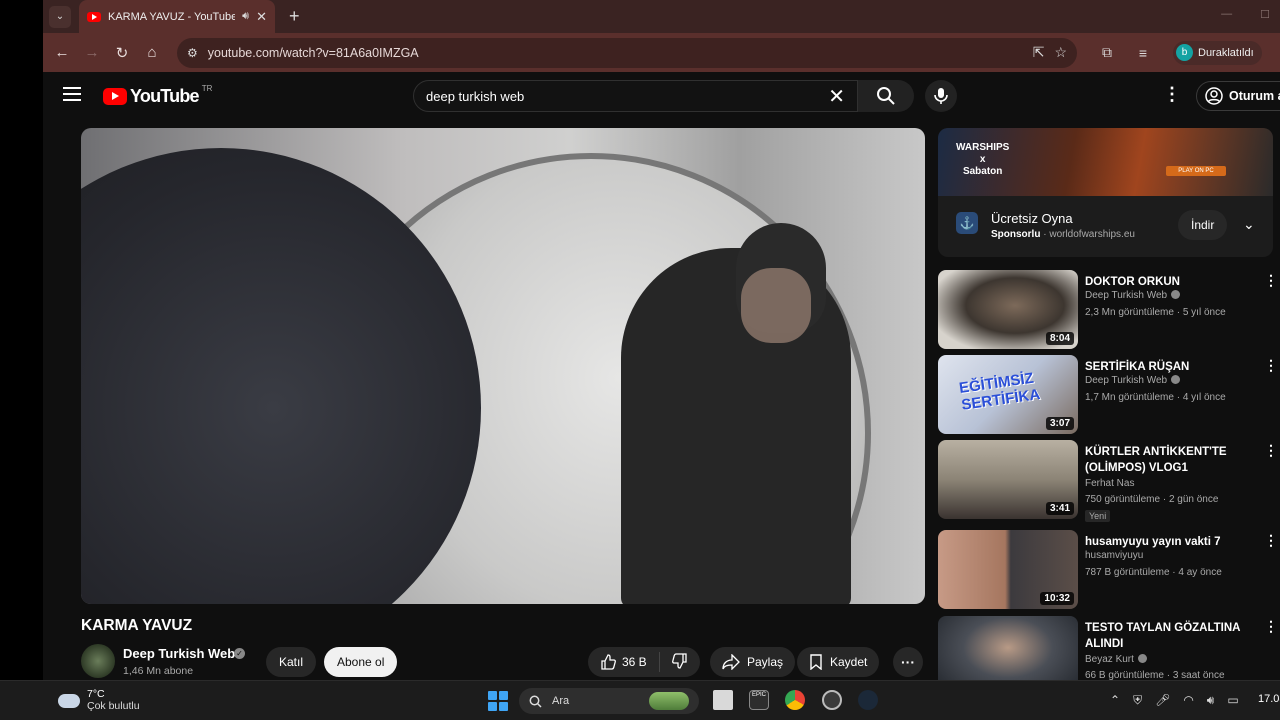 This screenshot has width=1280, height=720. What do you see at coordinates (1188, 700) in the screenshot?
I see `wifi-icon: ◠` at bounding box center [1188, 700].